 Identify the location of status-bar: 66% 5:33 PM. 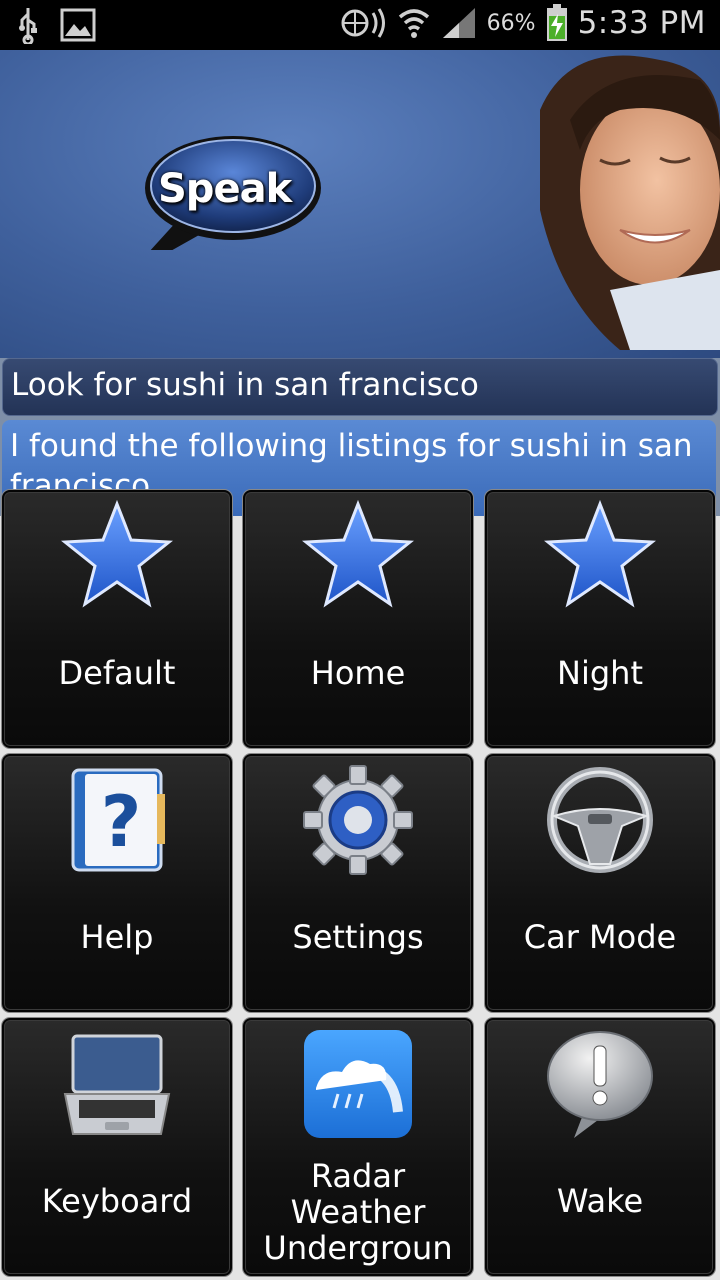
(360, 25).